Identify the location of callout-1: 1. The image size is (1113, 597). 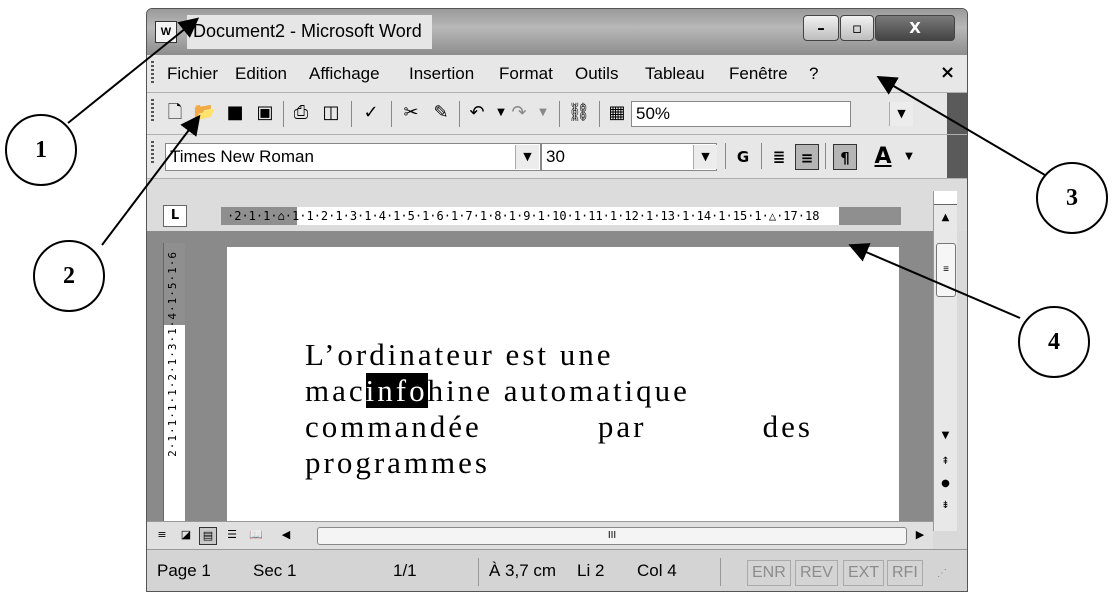
(41, 150).